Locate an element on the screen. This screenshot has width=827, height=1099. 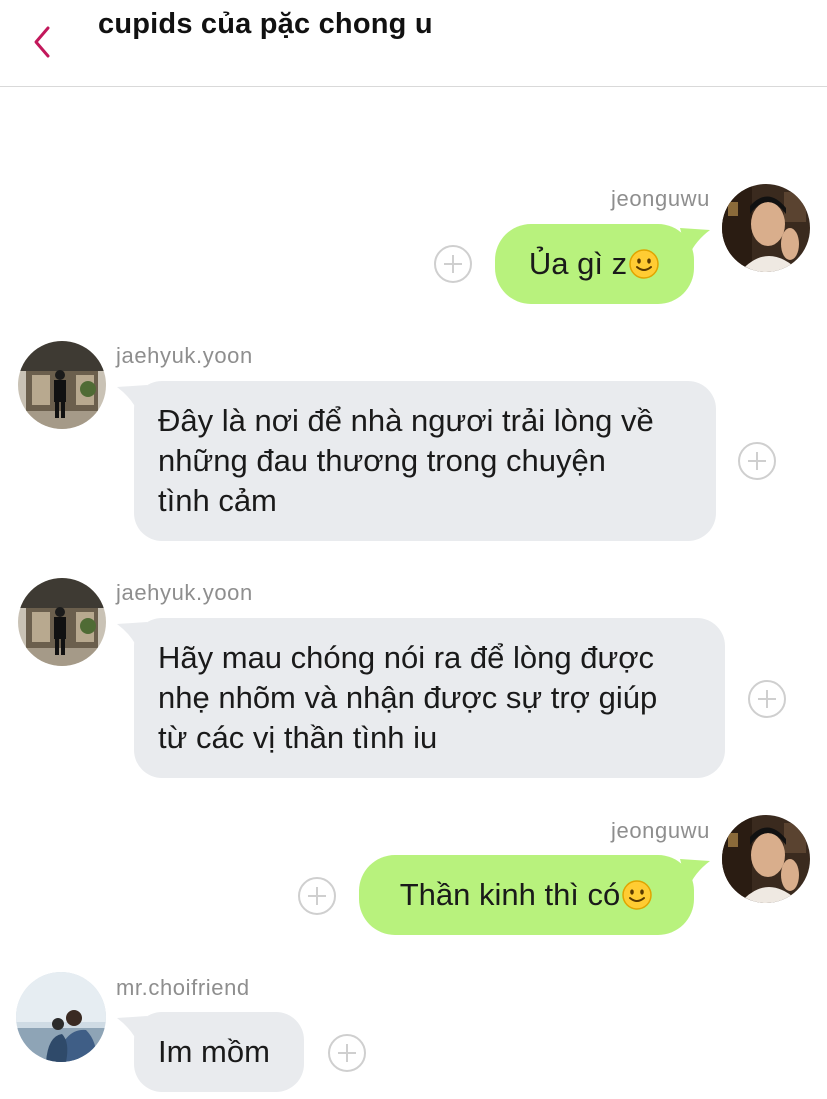
message-line: từ các vị thần tình iu is located at coordinates (298, 737).